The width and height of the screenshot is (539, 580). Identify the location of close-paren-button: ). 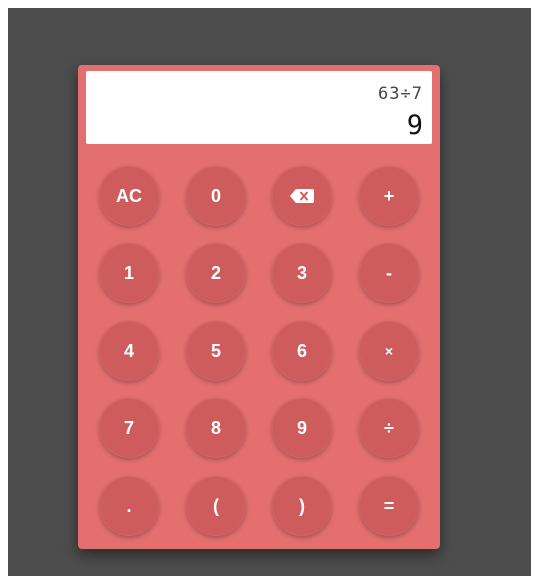
(302, 506).